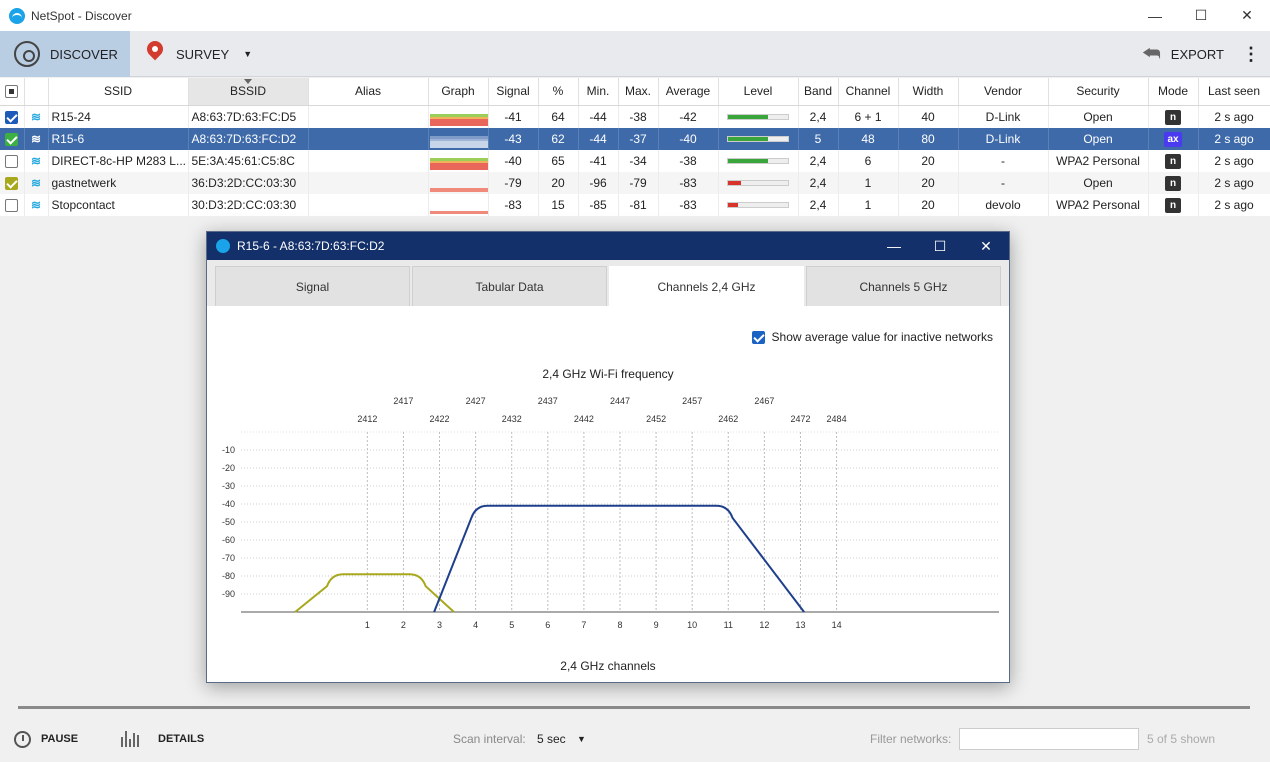  Describe the element at coordinates (638, 92) in the screenshot. I see `header-max: Max.` at that location.